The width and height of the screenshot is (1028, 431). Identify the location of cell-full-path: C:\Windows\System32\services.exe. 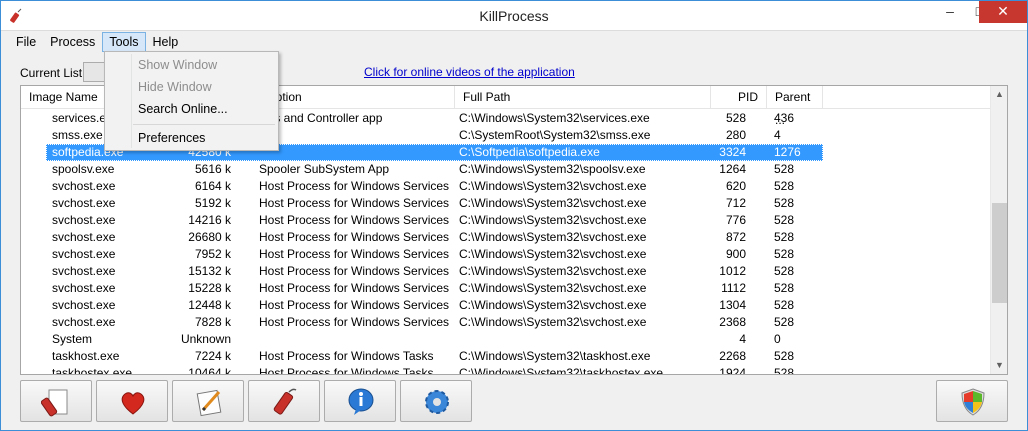
(554, 118).